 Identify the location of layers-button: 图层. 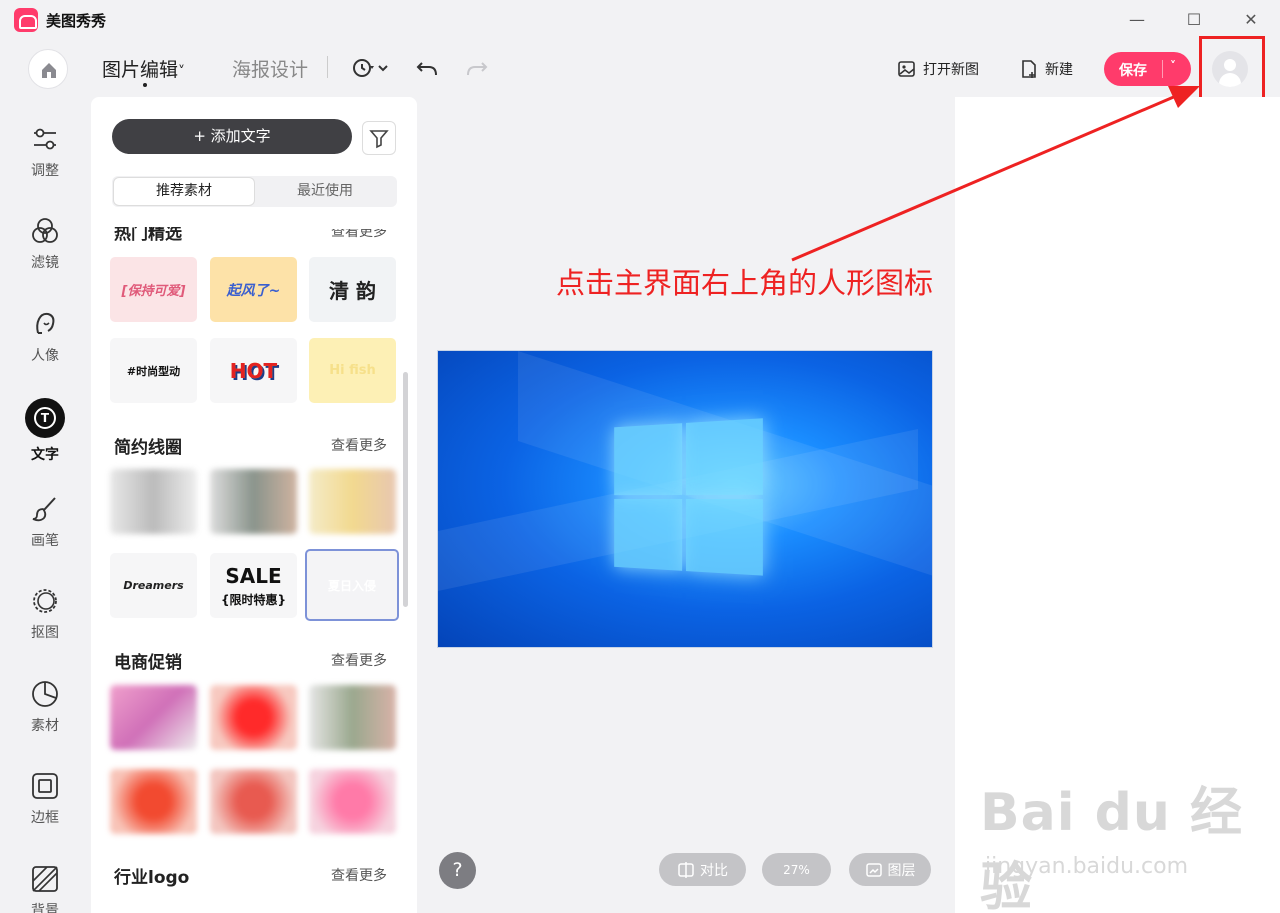
(890, 869).